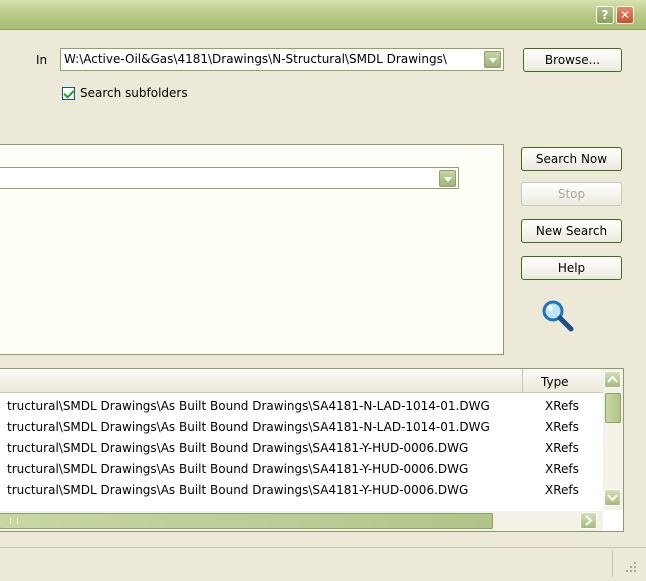 The image size is (646, 581). I want to click on scroll-right-button, so click(588, 520).